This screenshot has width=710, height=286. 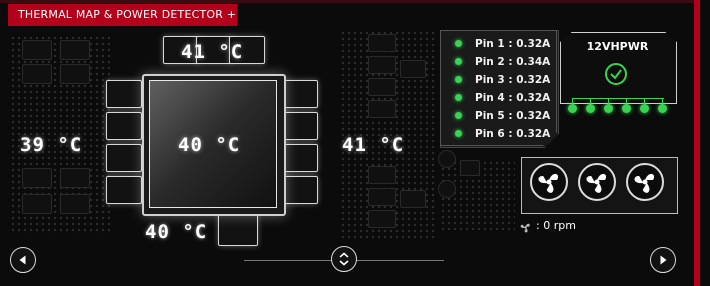 What do you see at coordinates (51, 145) in the screenshot?
I see `temp-left: 39 °C` at bounding box center [51, 145].